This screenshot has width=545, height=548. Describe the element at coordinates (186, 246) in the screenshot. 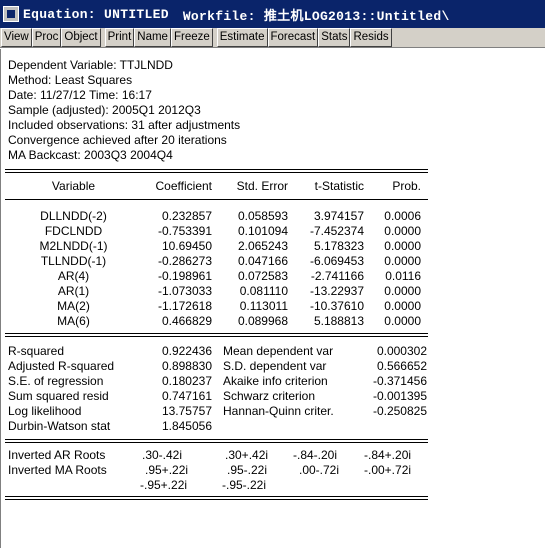

I see `cell-coefficient: 10.69450` at that location.